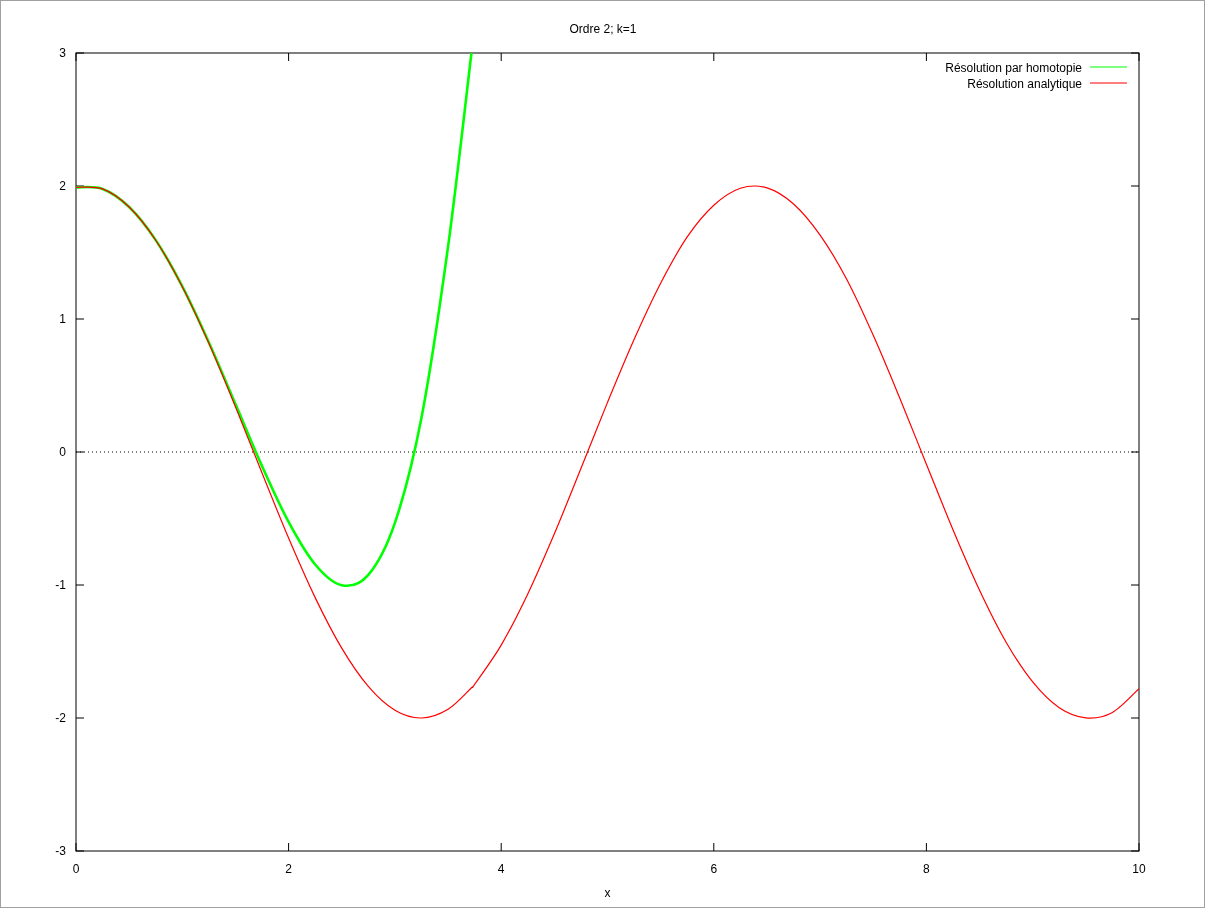  I want to click on y-tick-label: 2, so click(62, 186).